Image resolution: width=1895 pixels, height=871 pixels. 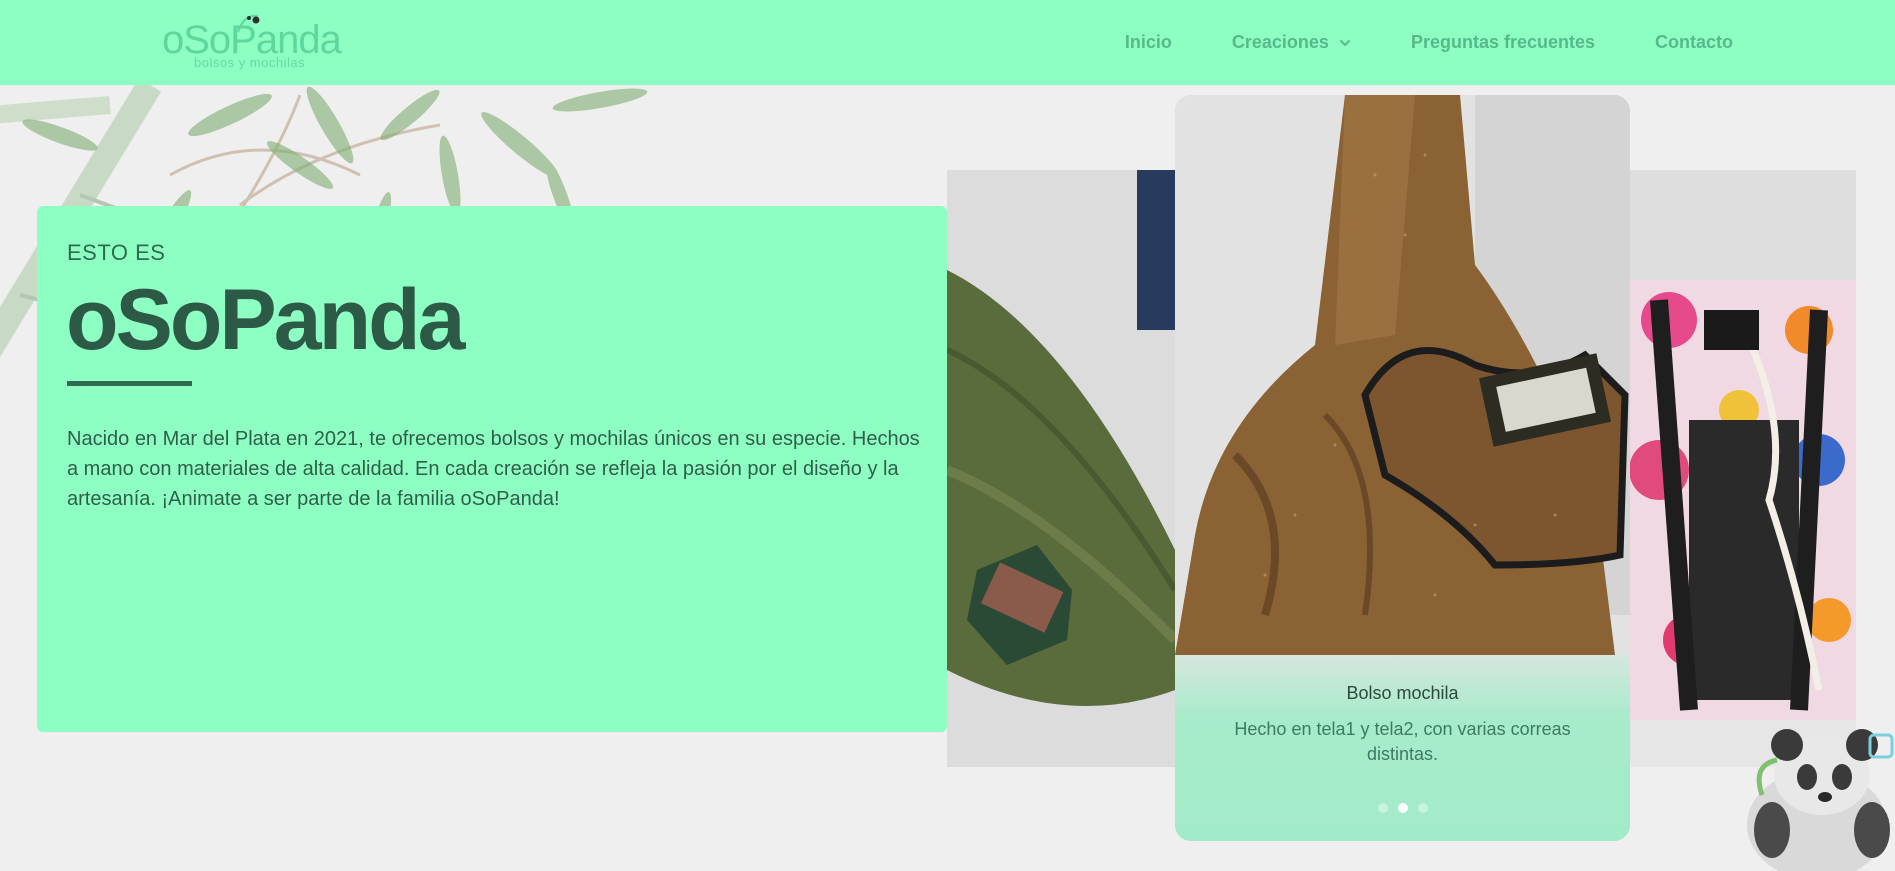 I want to click on hero-divider, so click(x=129, y=383).